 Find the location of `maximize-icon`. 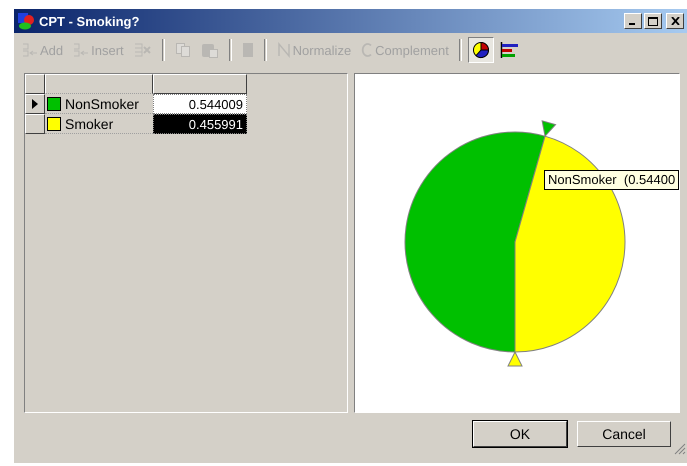

maximize-icon is located at coordinates (653, 21).